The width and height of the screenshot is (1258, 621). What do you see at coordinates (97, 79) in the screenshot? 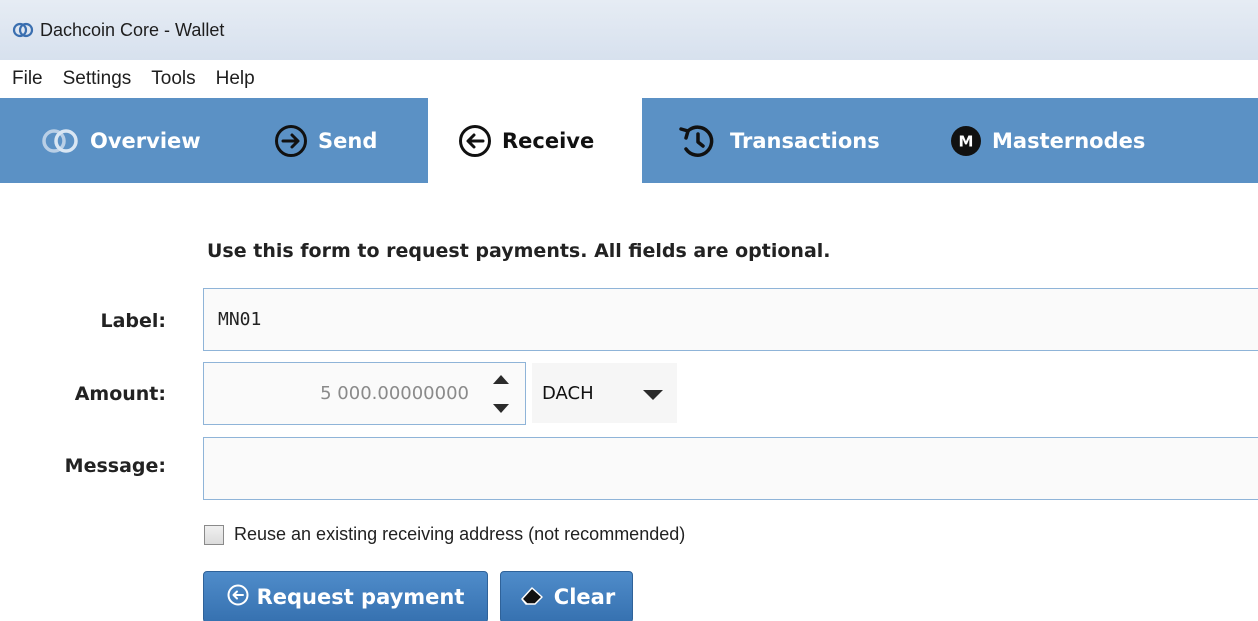
I see `menu-settings: Settings` at bounding box center [97, 79].